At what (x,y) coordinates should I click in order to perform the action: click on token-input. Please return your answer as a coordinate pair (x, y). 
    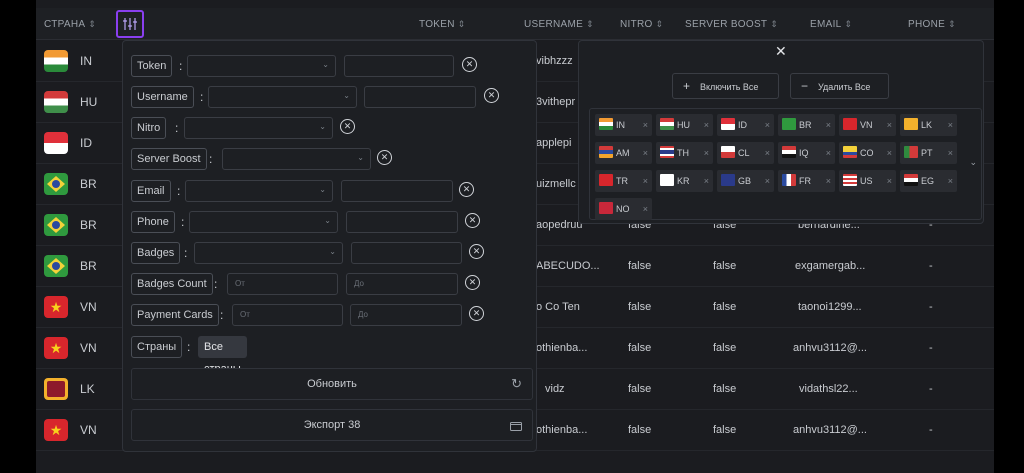
    Looking at the image, I should click on (399, 66).